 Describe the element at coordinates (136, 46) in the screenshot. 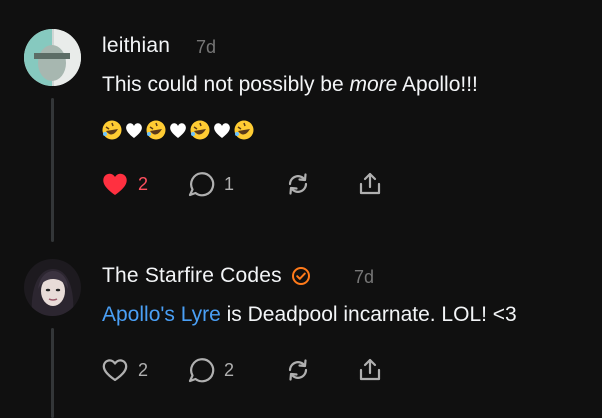

I see `username: leithian` at that location.